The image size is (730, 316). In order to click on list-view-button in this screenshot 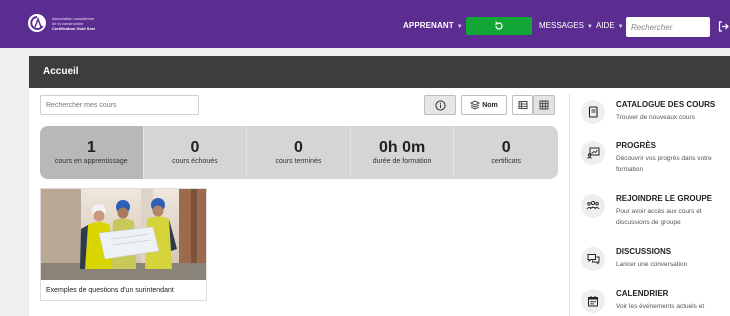, I will do `click(522, 105)`.